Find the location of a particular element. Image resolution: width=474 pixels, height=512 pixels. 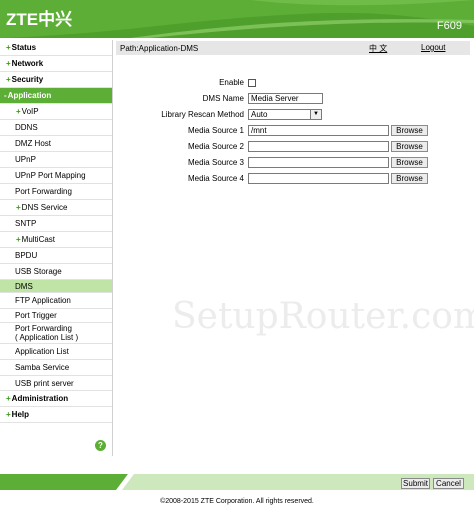

media-source-3-label: Media Source 3 is located at coordinates (215, 162).